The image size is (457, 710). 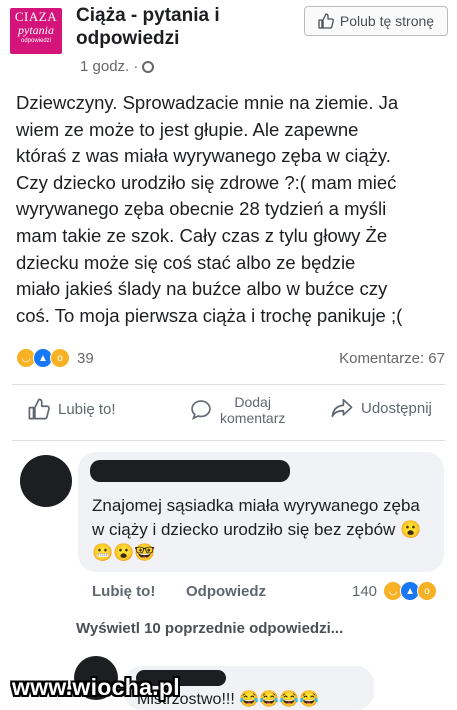 What do you see at coordinates (226, 591) in the screenshot?
I see `comment-reply-button: Odpowiedz` at bounding box center [226, 591].